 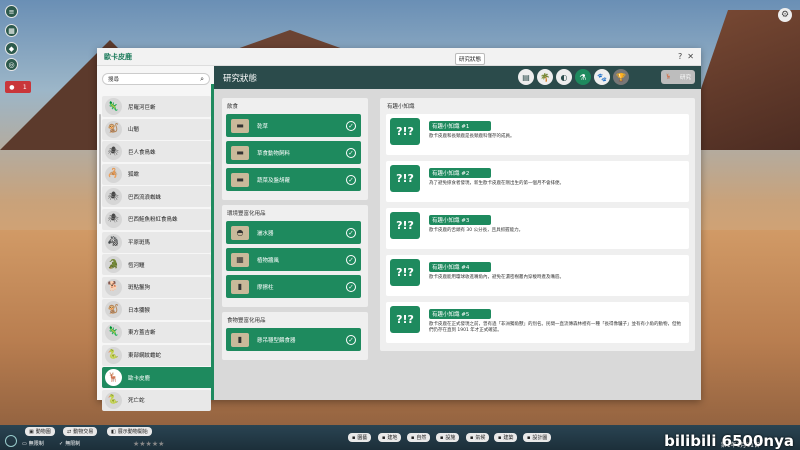 I want to click on species-list-item: 🐍 死亡蛇, so click(x=156, y=400).